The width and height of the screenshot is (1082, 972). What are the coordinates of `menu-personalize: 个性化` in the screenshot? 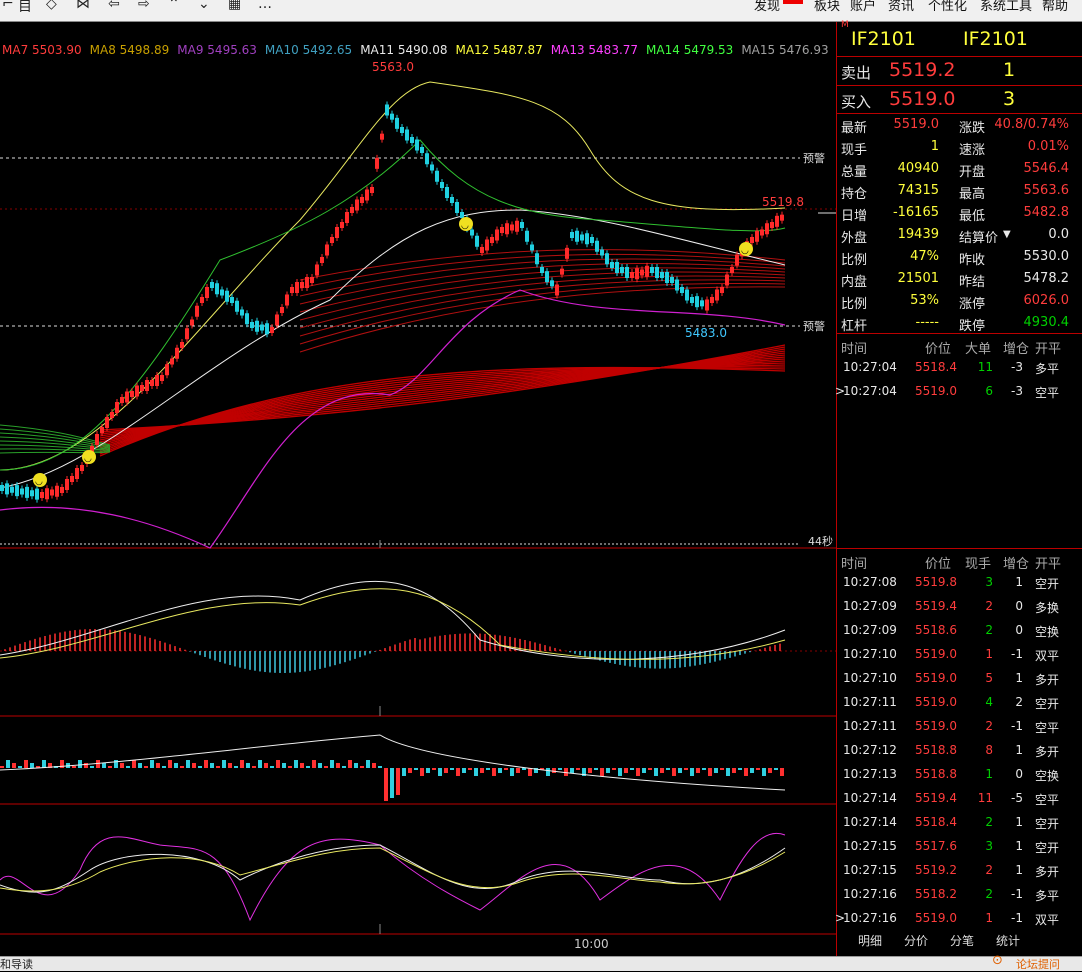 It's located at (947, 7).